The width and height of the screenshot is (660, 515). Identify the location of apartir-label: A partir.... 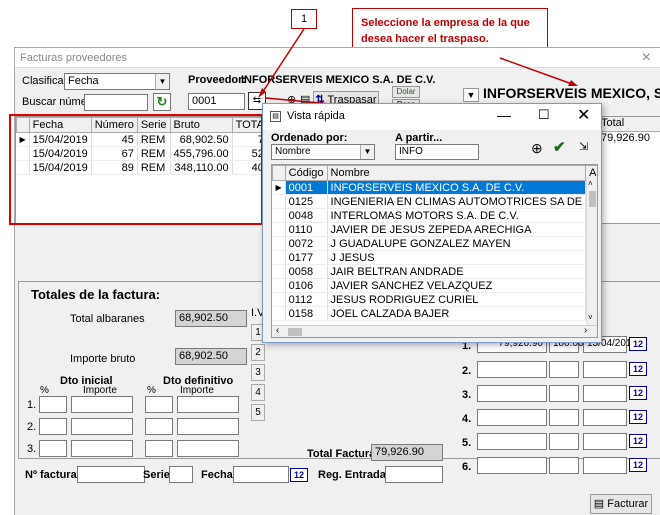
(419, 138).